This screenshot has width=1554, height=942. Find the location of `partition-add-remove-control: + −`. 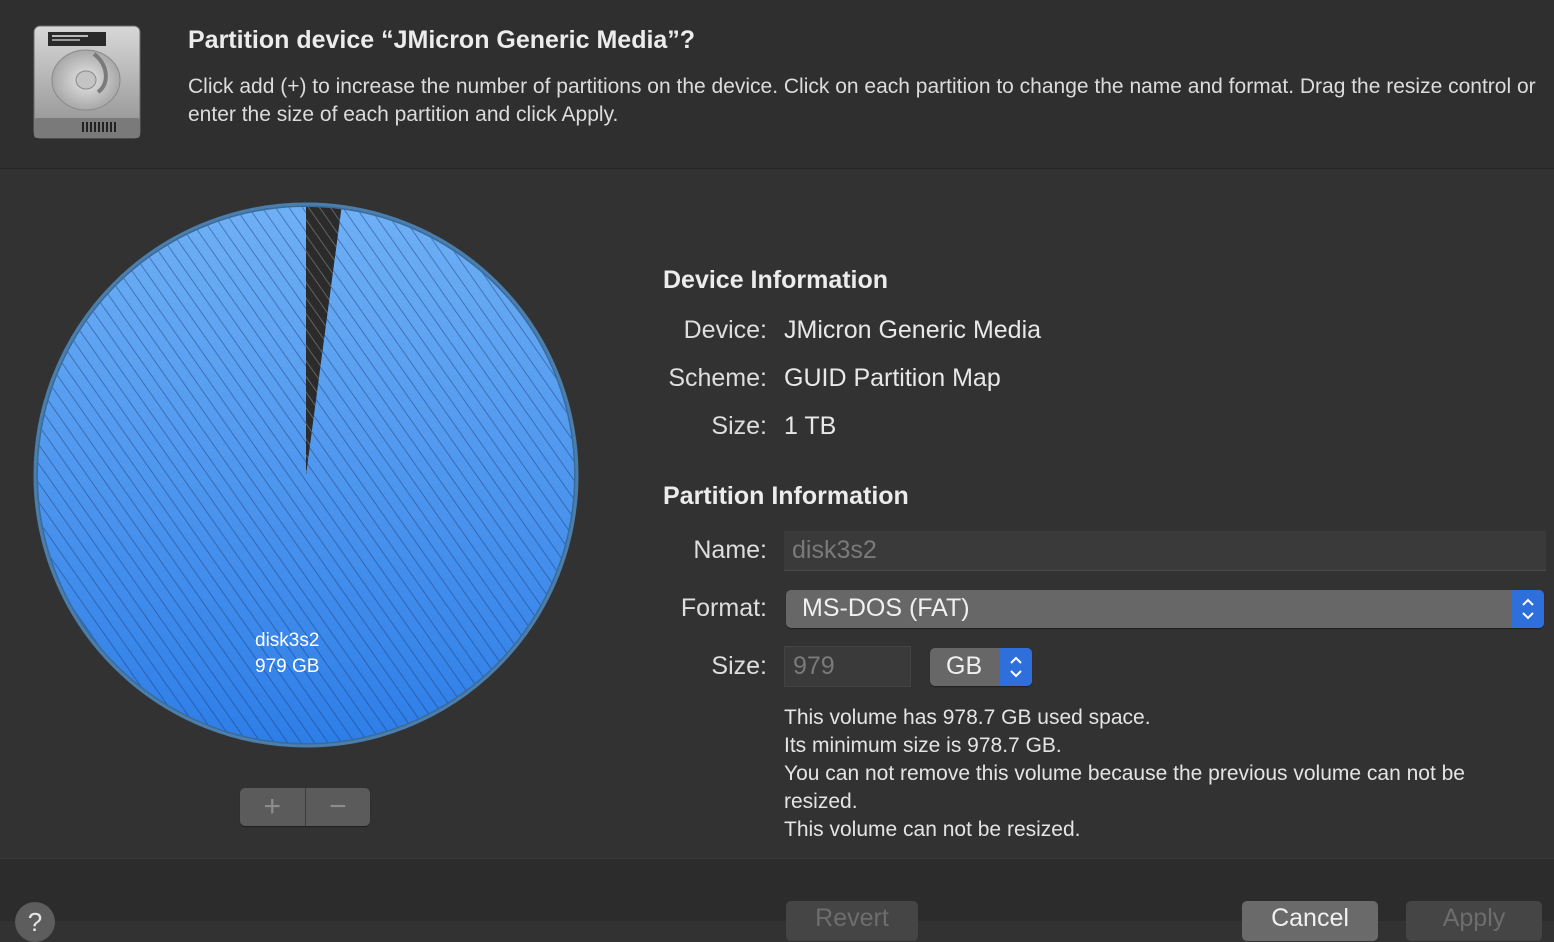

partition-add-remove-control: + − is located at coordinates (305, 807).